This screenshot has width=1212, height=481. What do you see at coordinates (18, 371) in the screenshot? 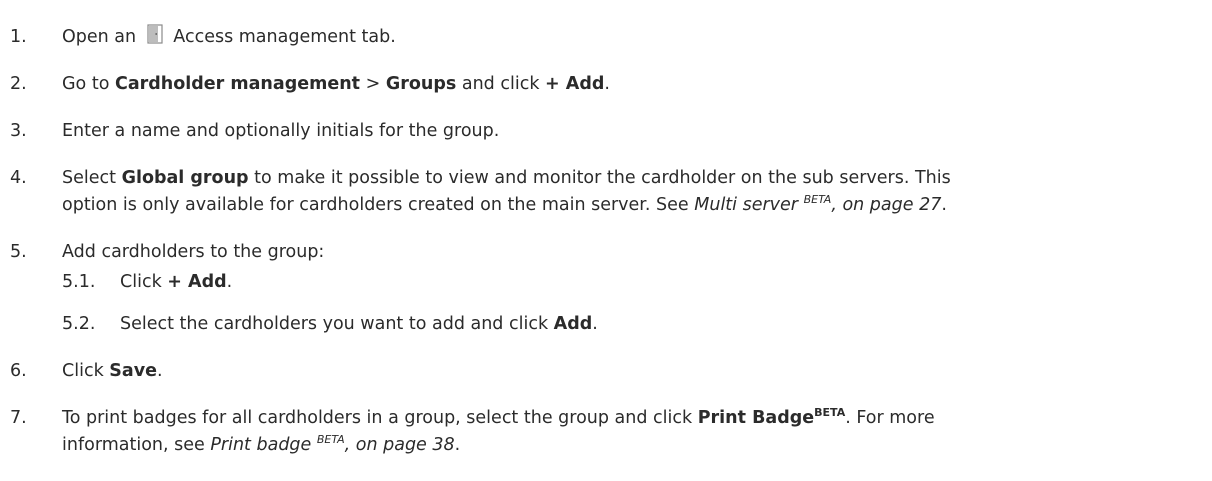
I see `step-number: 6.` at bounding box center [18, 371].